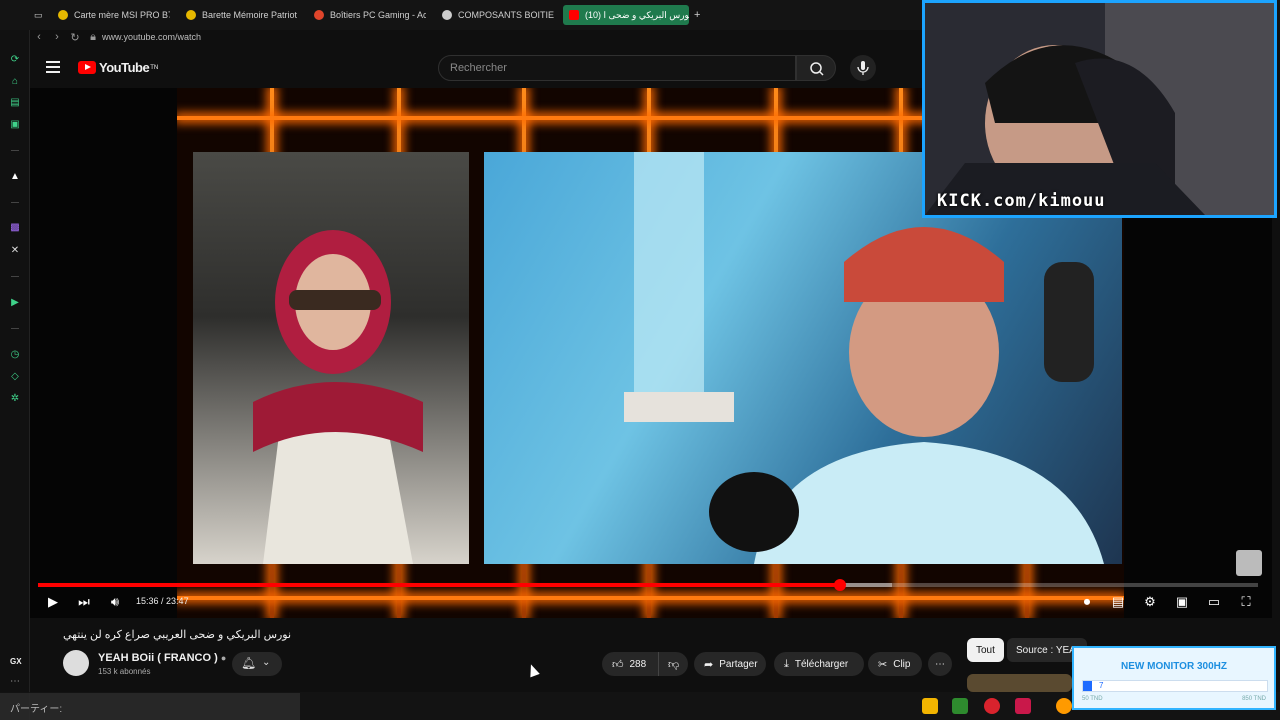 This screenshot has height=720, width=1280. I want to click on history-icon: ◷, so click(15, 355).